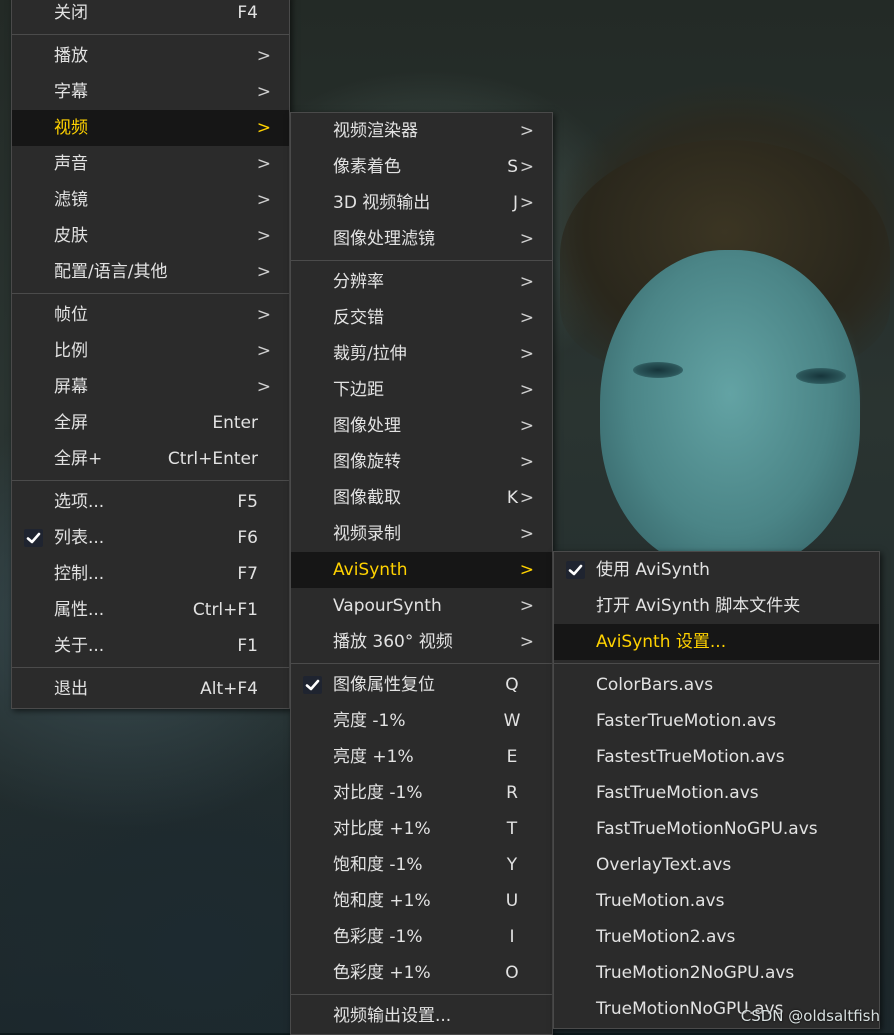 This screenshot has width=894, height=1035. I want to click on video-menu-separator, so click(421, 994).